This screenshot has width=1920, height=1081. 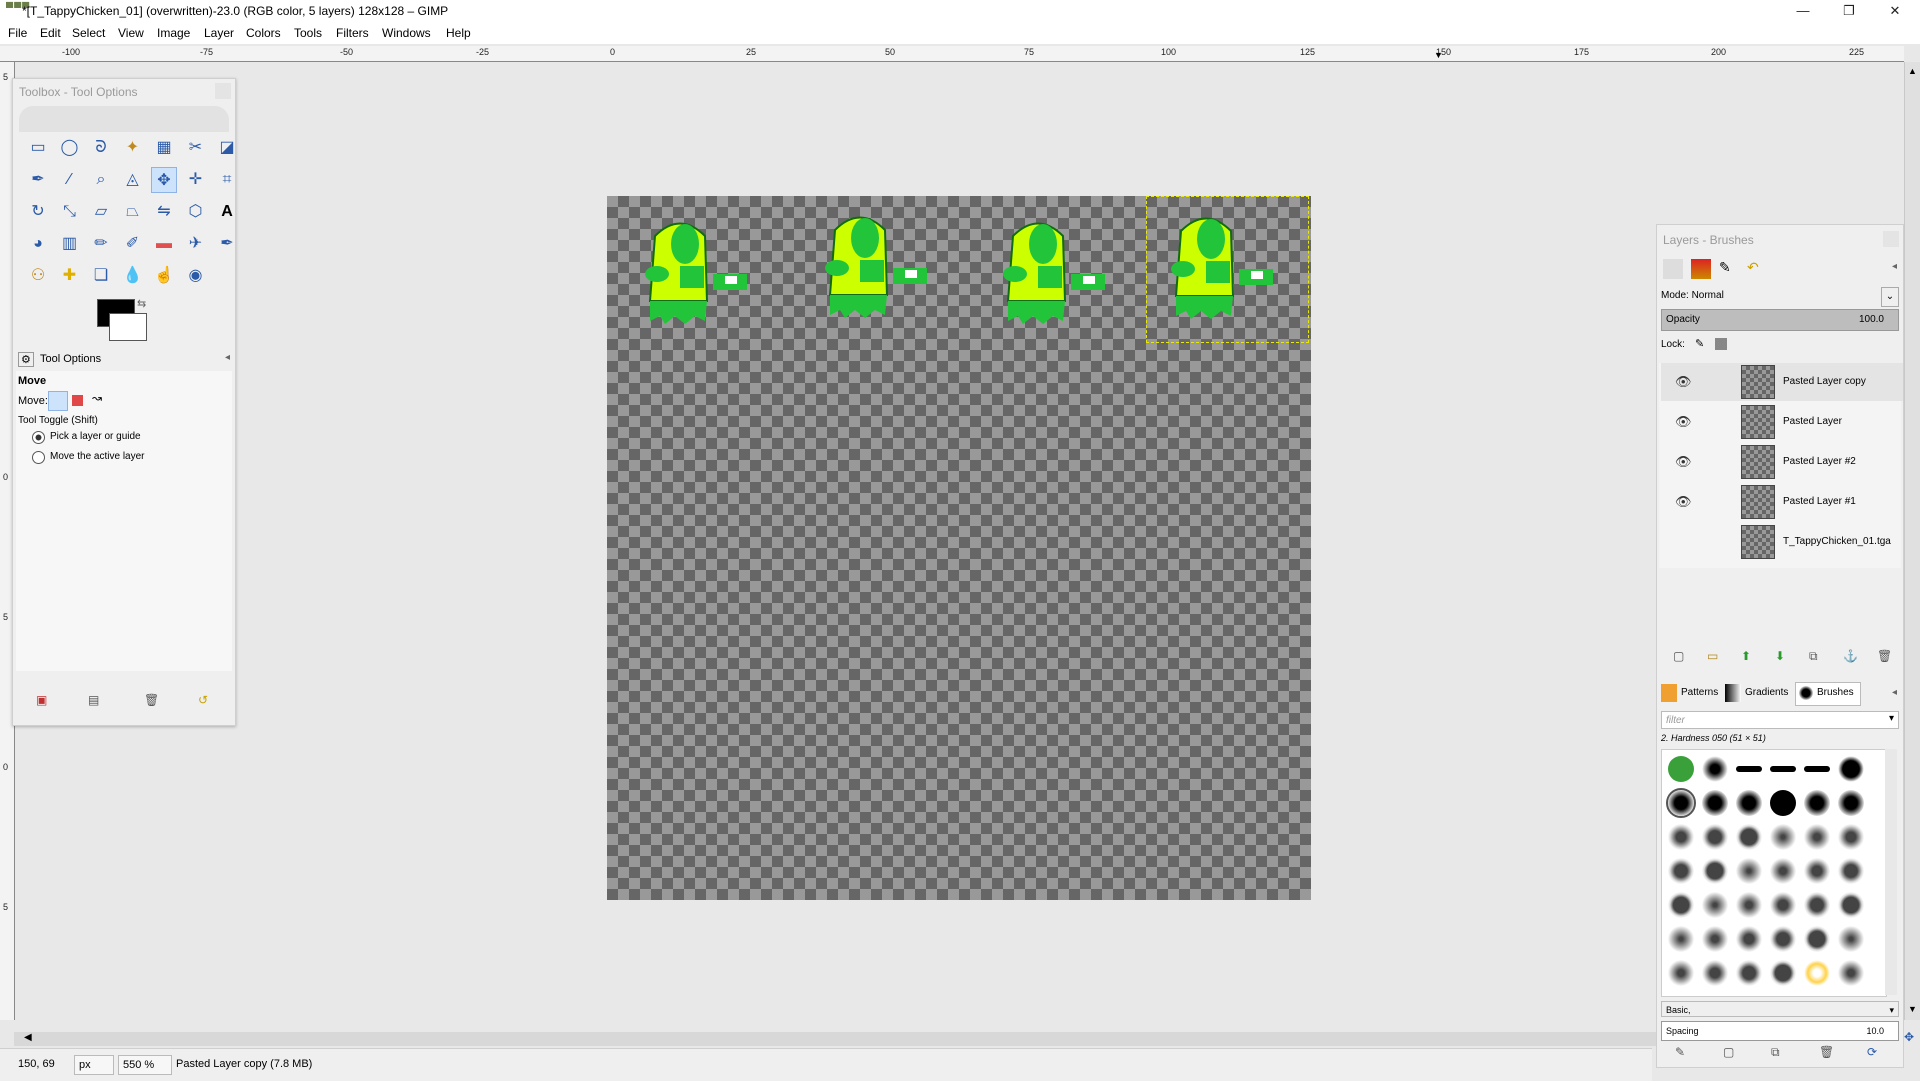 I want to click on align-icon: ✛, so click(x=196, y=180).